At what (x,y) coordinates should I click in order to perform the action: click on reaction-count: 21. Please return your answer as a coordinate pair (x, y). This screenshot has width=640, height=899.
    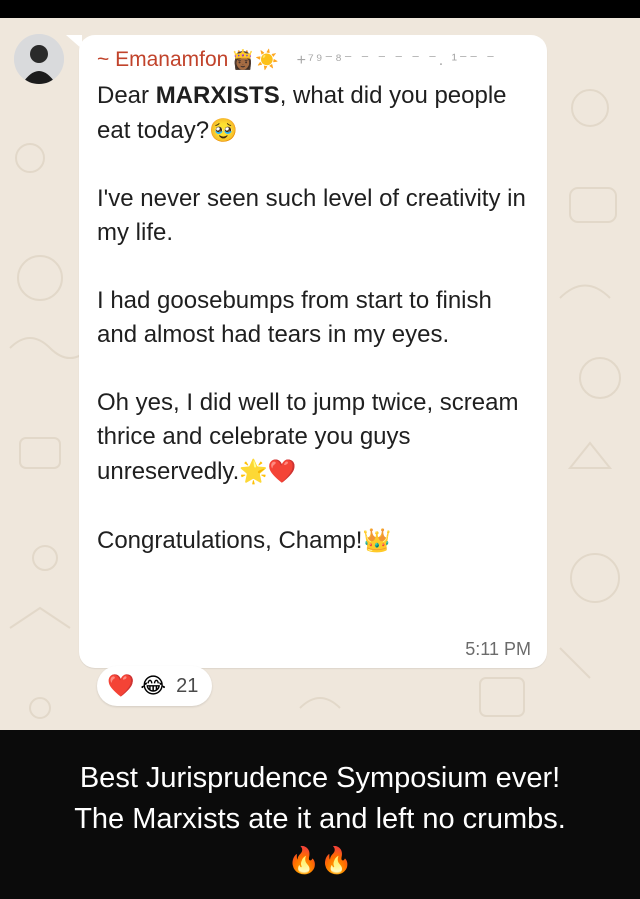
    Looking at the image, I should click on (187, 685).